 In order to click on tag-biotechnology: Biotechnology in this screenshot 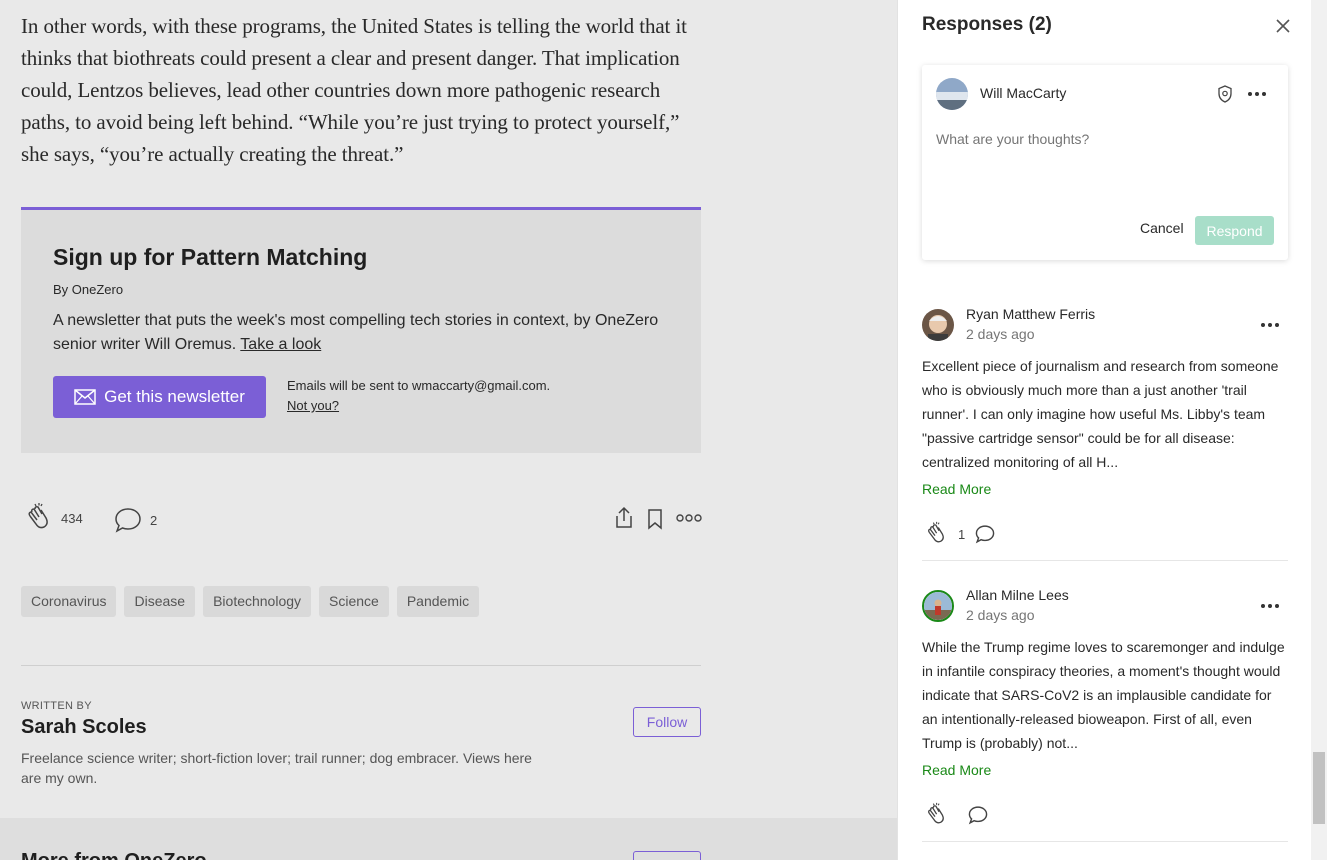, I will do `click(257, 601)`.